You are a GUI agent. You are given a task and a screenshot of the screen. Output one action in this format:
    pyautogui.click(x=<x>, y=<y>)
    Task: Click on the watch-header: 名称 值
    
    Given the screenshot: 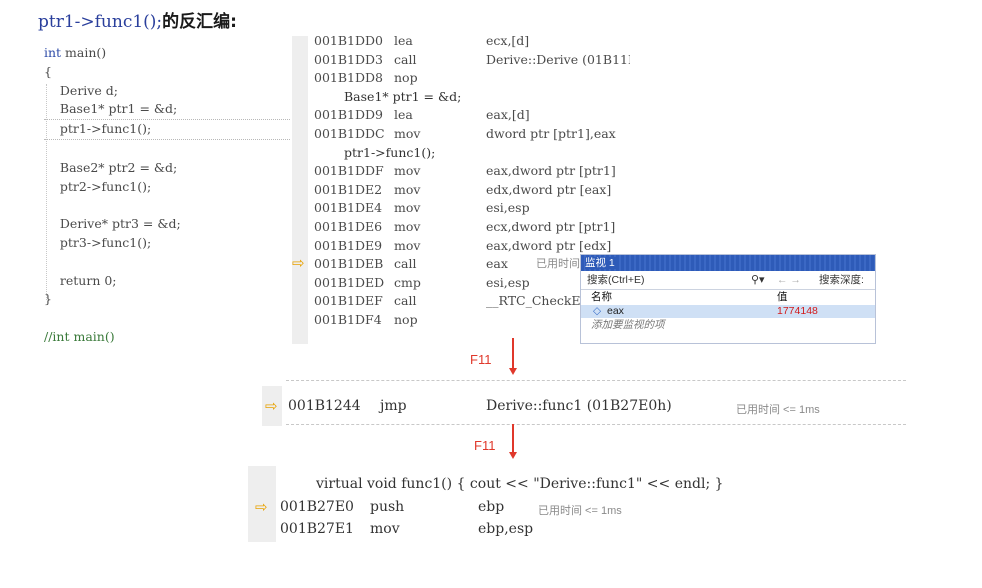 What is the action you would take?
    pyautogui.click(x=728, y=297)
    